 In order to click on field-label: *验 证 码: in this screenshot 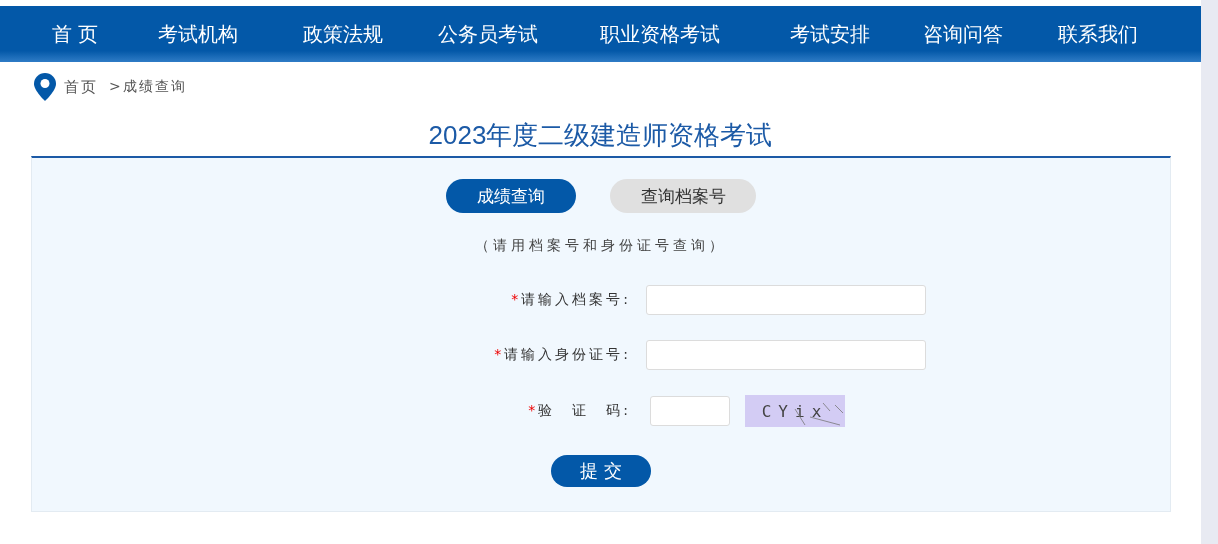, I will do `click(579, 411)`.